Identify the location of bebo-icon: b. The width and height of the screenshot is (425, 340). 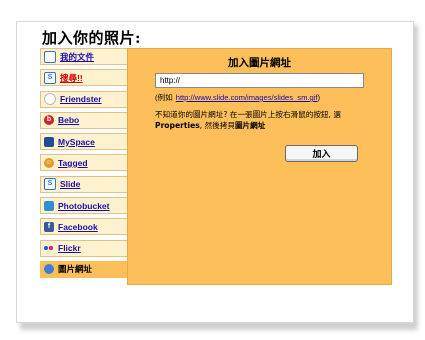
(49, 120).